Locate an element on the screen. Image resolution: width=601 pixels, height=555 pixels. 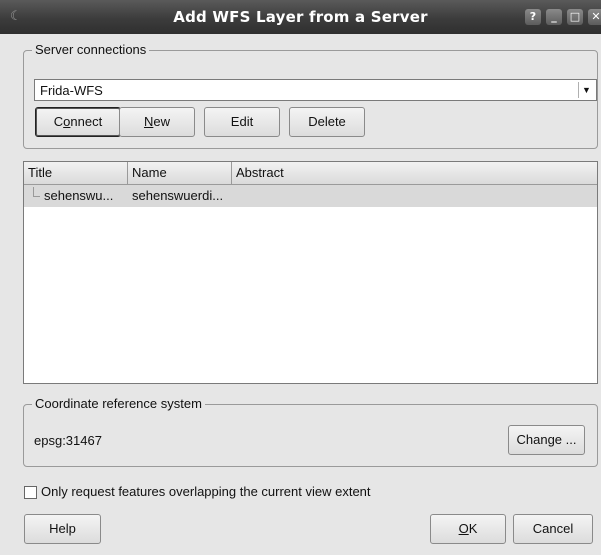
delete-button: Delete is located at coordinates (327, 122).